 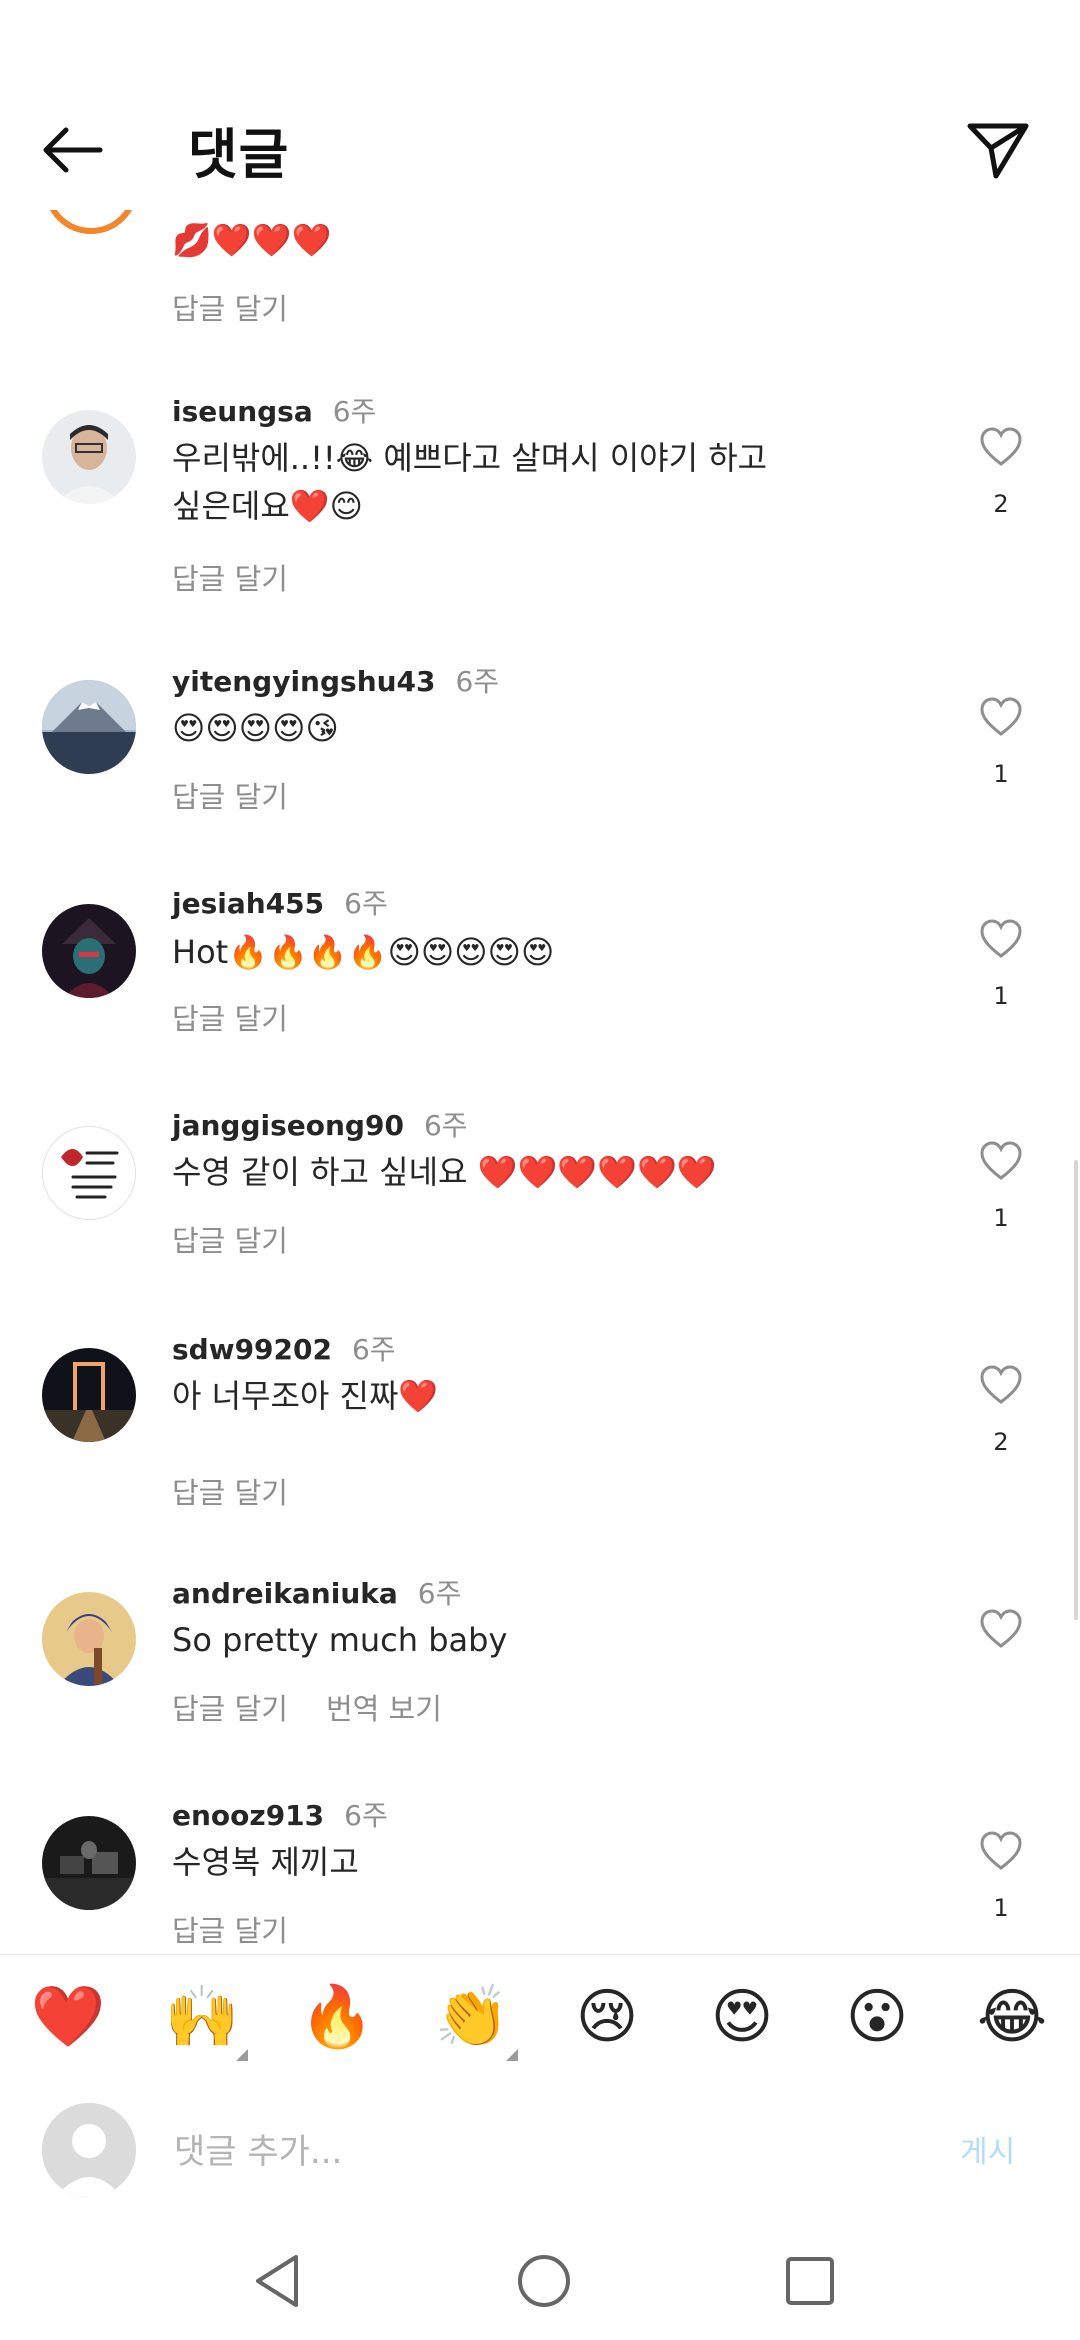 What do you see at coordinates (277, 2281) in the screenshot?
I see `triangle-back-icon` at bounding box center [277, 2281].